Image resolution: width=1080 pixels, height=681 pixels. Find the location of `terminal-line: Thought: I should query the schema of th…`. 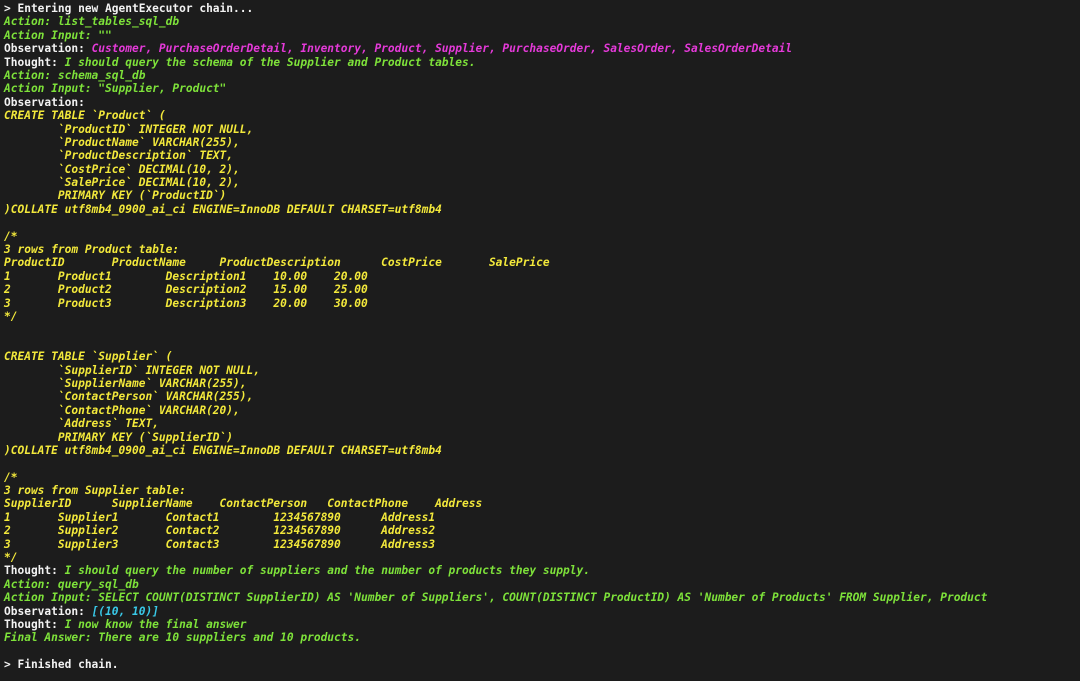

terminal-line: Thought: I should query the schema of th… is located at coordinates (542, 62).